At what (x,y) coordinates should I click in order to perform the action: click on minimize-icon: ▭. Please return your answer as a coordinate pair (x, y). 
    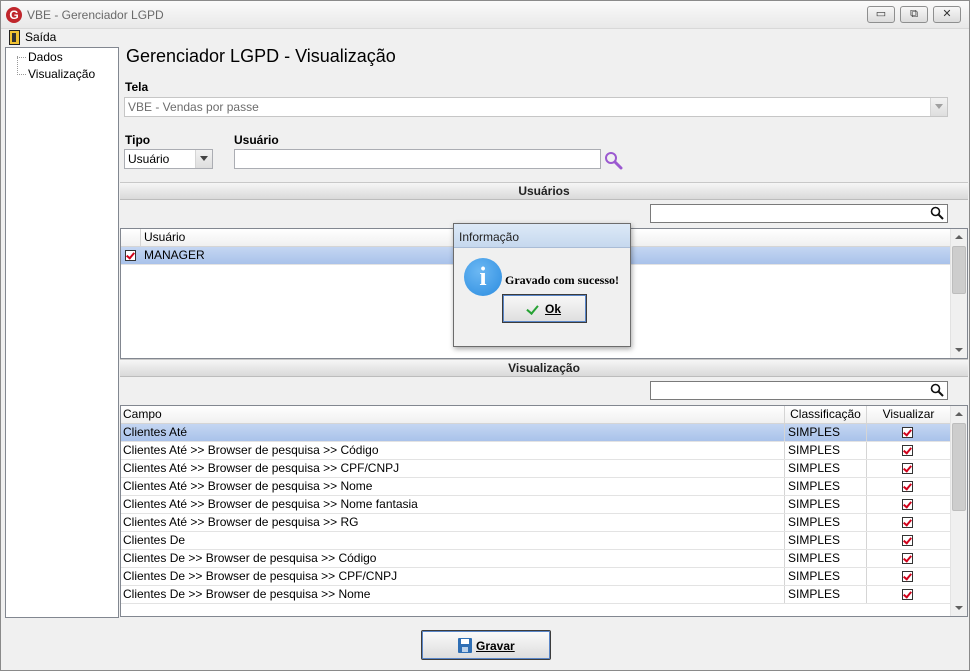
    Looking at the image, I should click on (881, 14).